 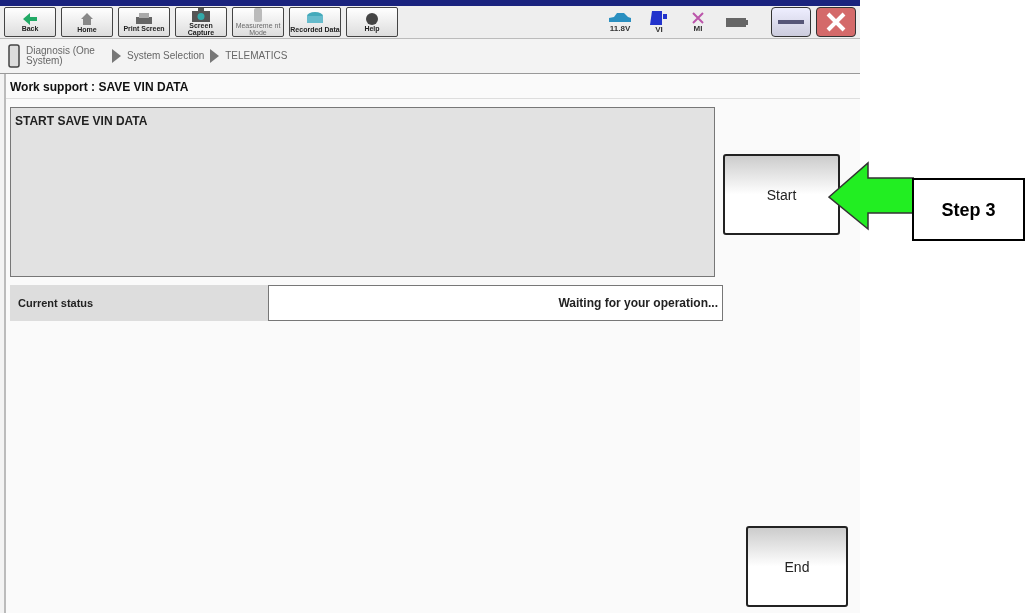 I want to click on minimize-icon, so click(x=791, y=22).